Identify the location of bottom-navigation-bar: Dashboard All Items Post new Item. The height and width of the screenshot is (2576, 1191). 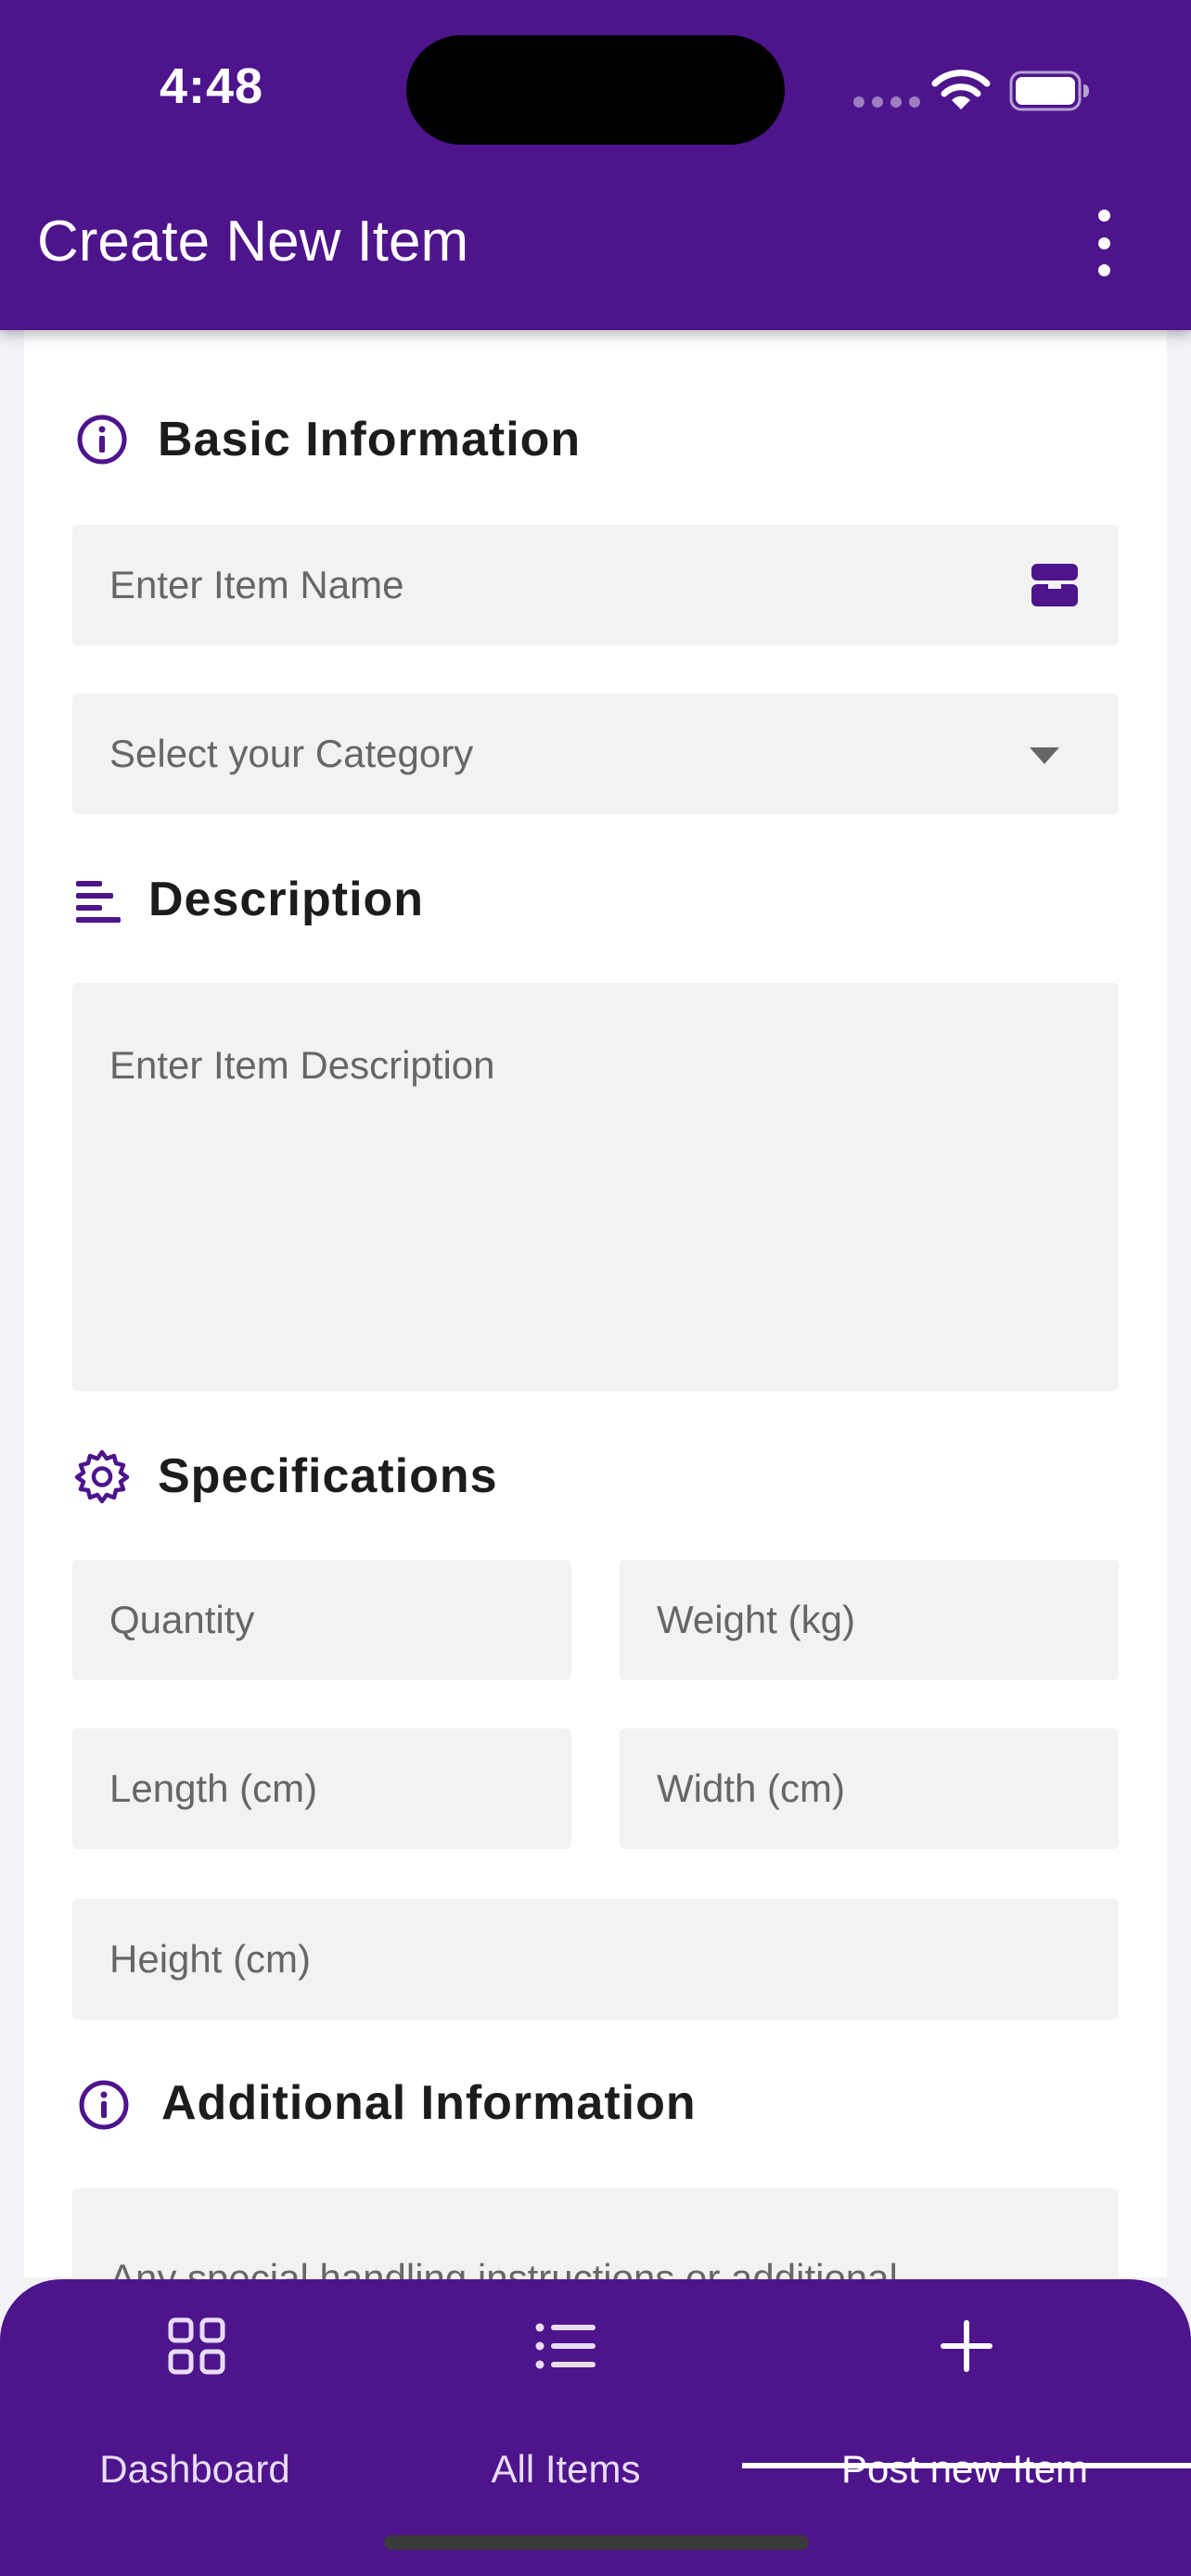
(595, 2427).